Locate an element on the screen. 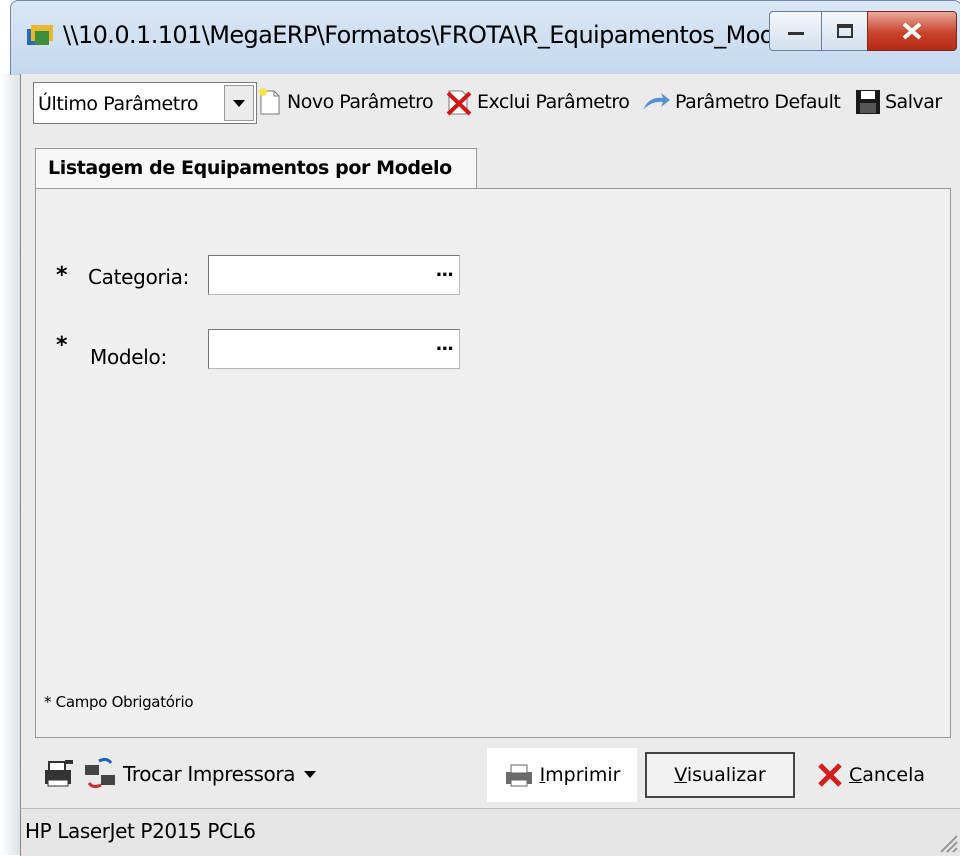  cancel-accelerator: C is located at coordinates (856, 775).